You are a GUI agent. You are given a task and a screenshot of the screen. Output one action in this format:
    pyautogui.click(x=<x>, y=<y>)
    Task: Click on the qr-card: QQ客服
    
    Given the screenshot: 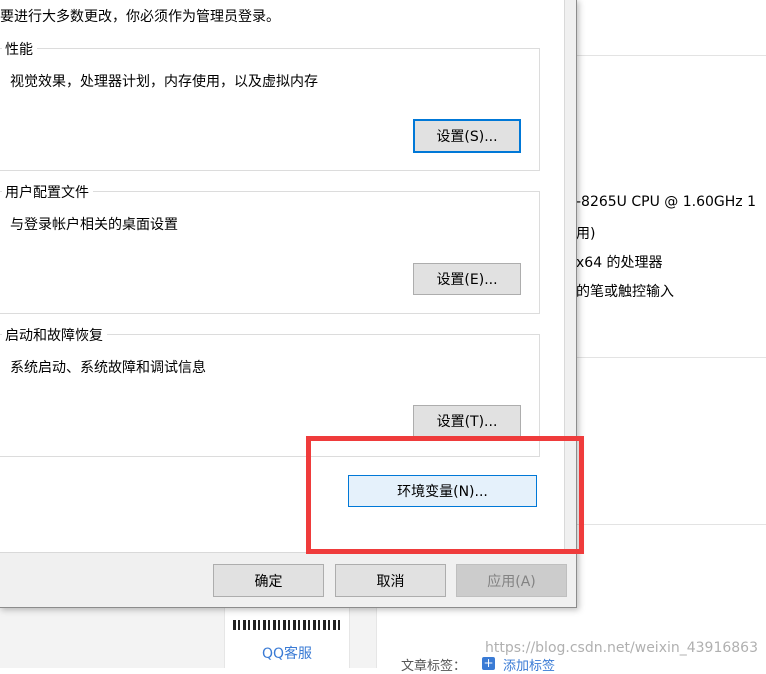 What is the action you would take?
    pyautogui.click(x=287, y=637)
    